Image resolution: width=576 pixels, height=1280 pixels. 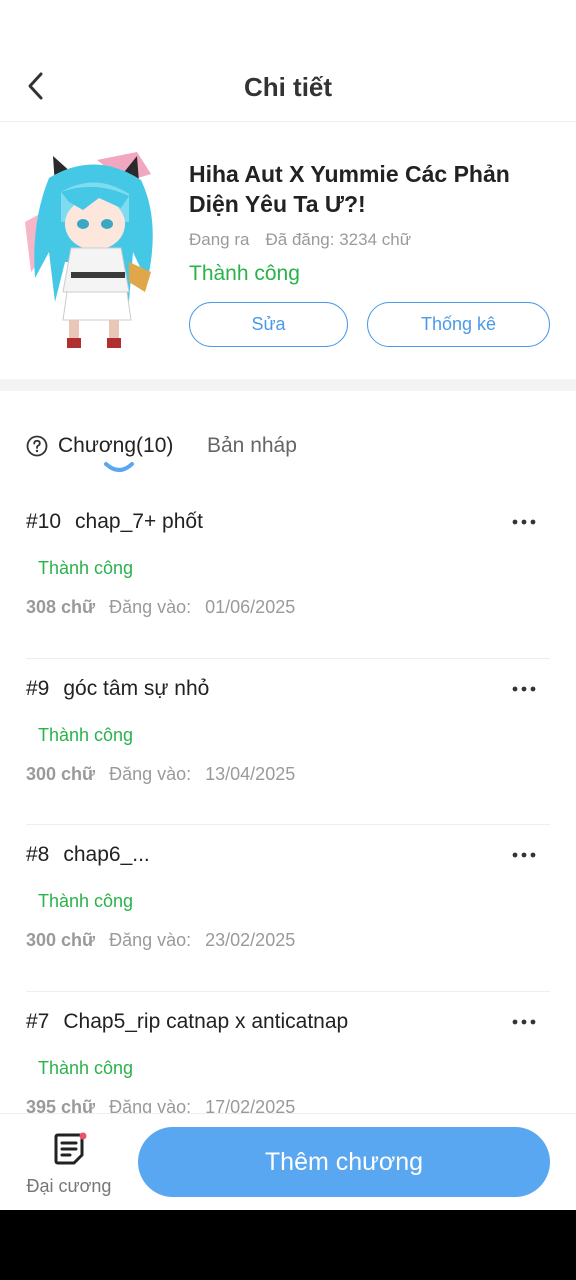 I want to click on chapter-word-count: 308 chữ, so click(x=61, y=607).